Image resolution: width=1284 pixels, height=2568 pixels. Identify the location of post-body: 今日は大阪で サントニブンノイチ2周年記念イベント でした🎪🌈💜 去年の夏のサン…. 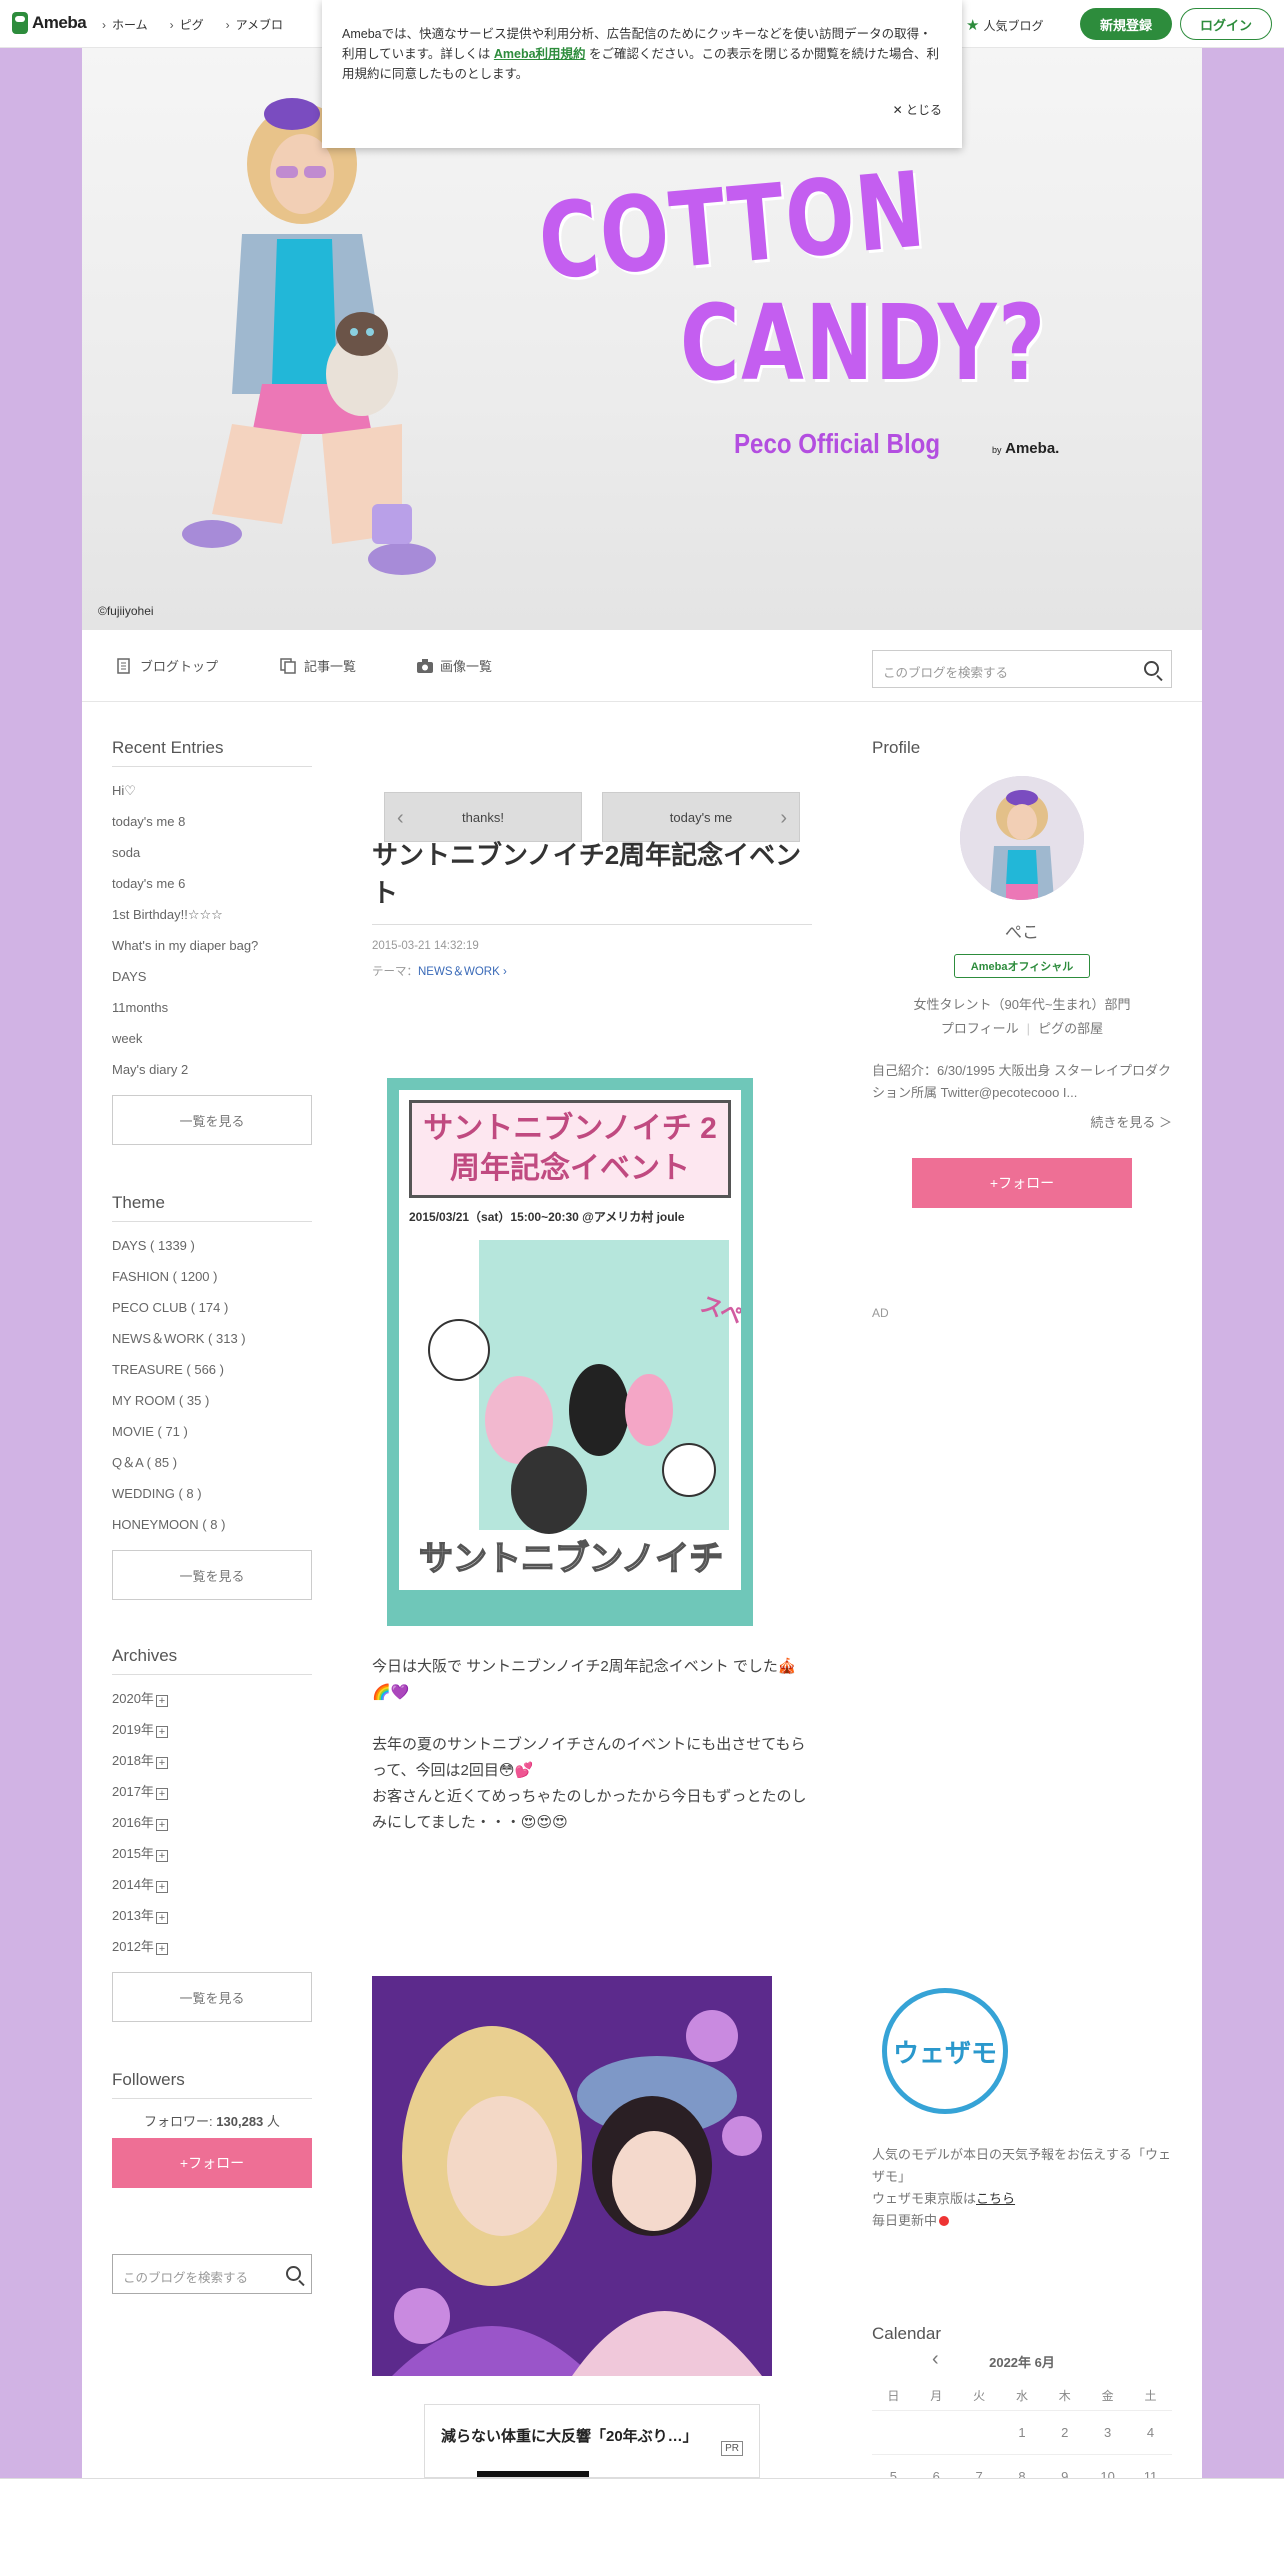
(592, 1745).